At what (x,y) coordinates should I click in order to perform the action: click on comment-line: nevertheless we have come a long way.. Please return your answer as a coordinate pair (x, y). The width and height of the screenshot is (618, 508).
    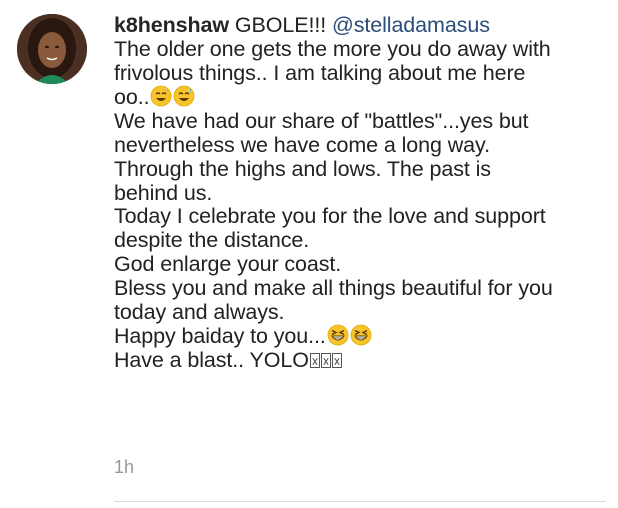
    Looking at the image, I should click on (302, 144).